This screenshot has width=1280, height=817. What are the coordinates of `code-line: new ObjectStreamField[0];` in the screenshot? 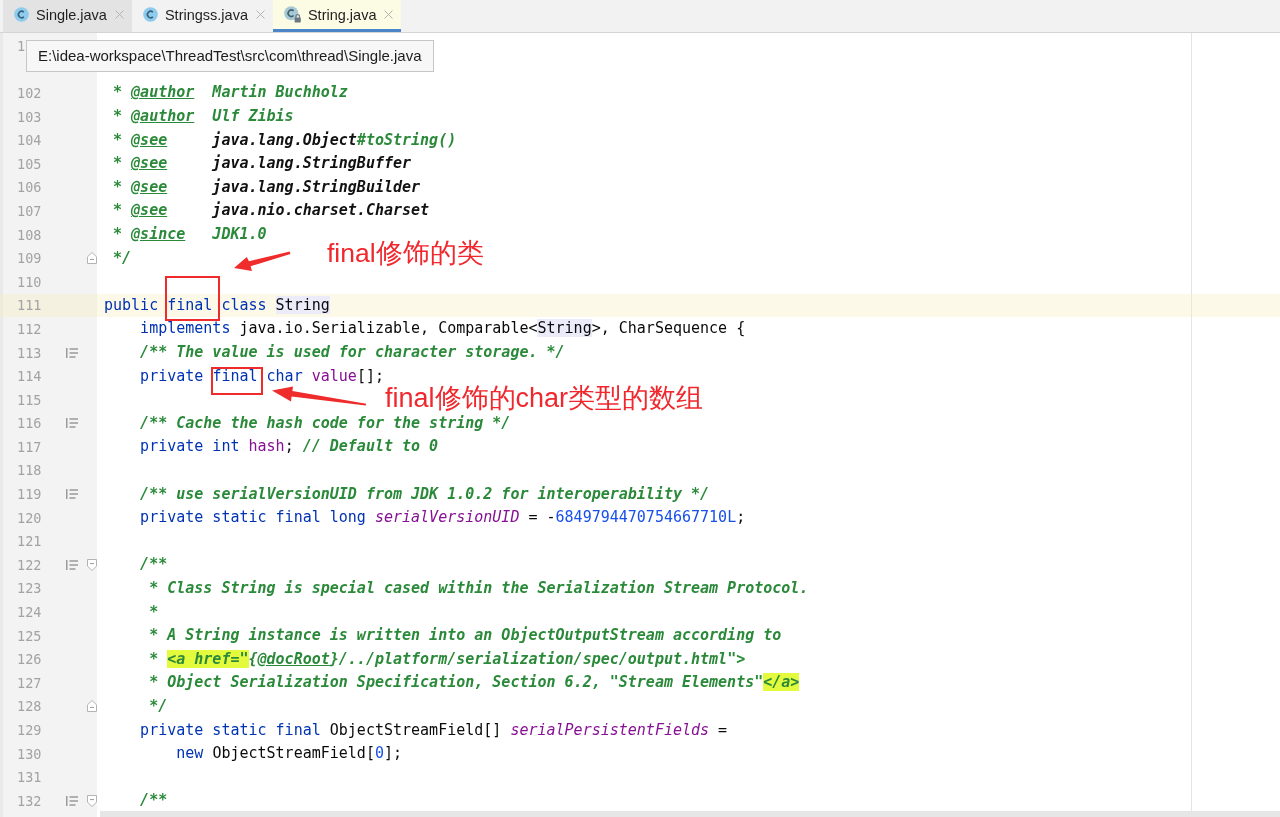 It's located at (289, 754).